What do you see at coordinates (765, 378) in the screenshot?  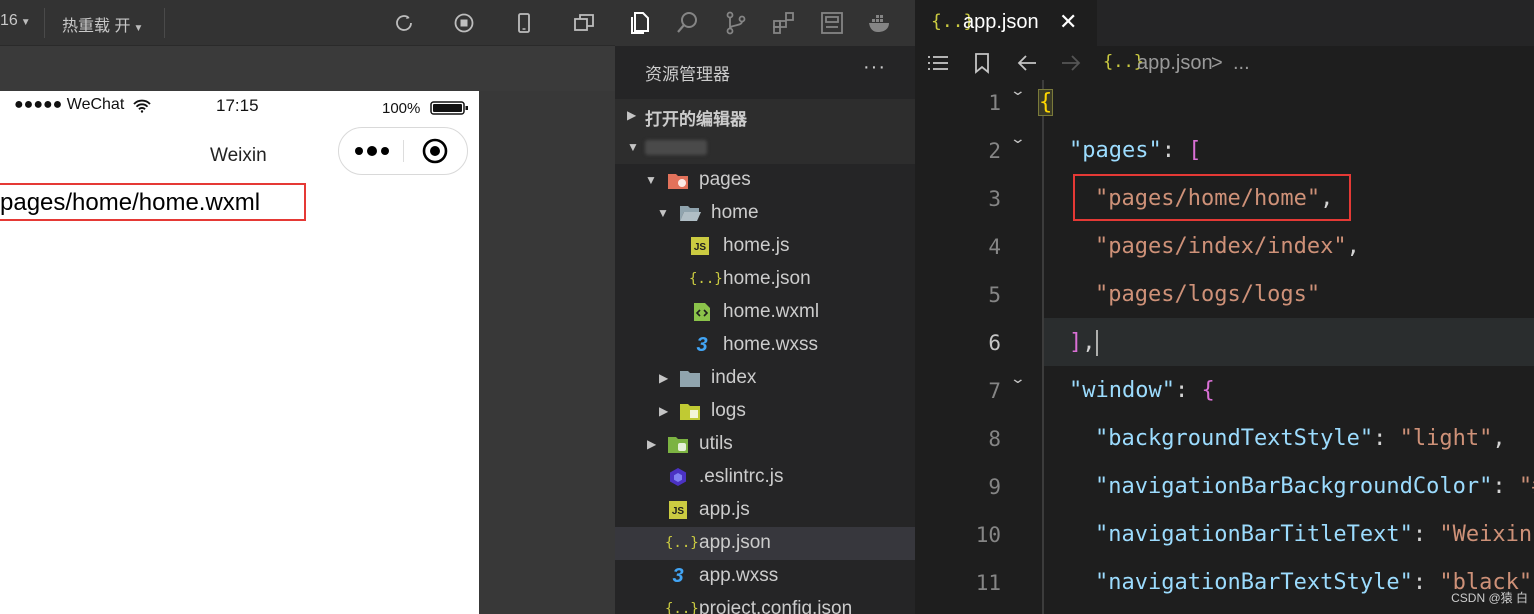 I see `tree-item-index: ▶ index` at bounding box center [765, 378].